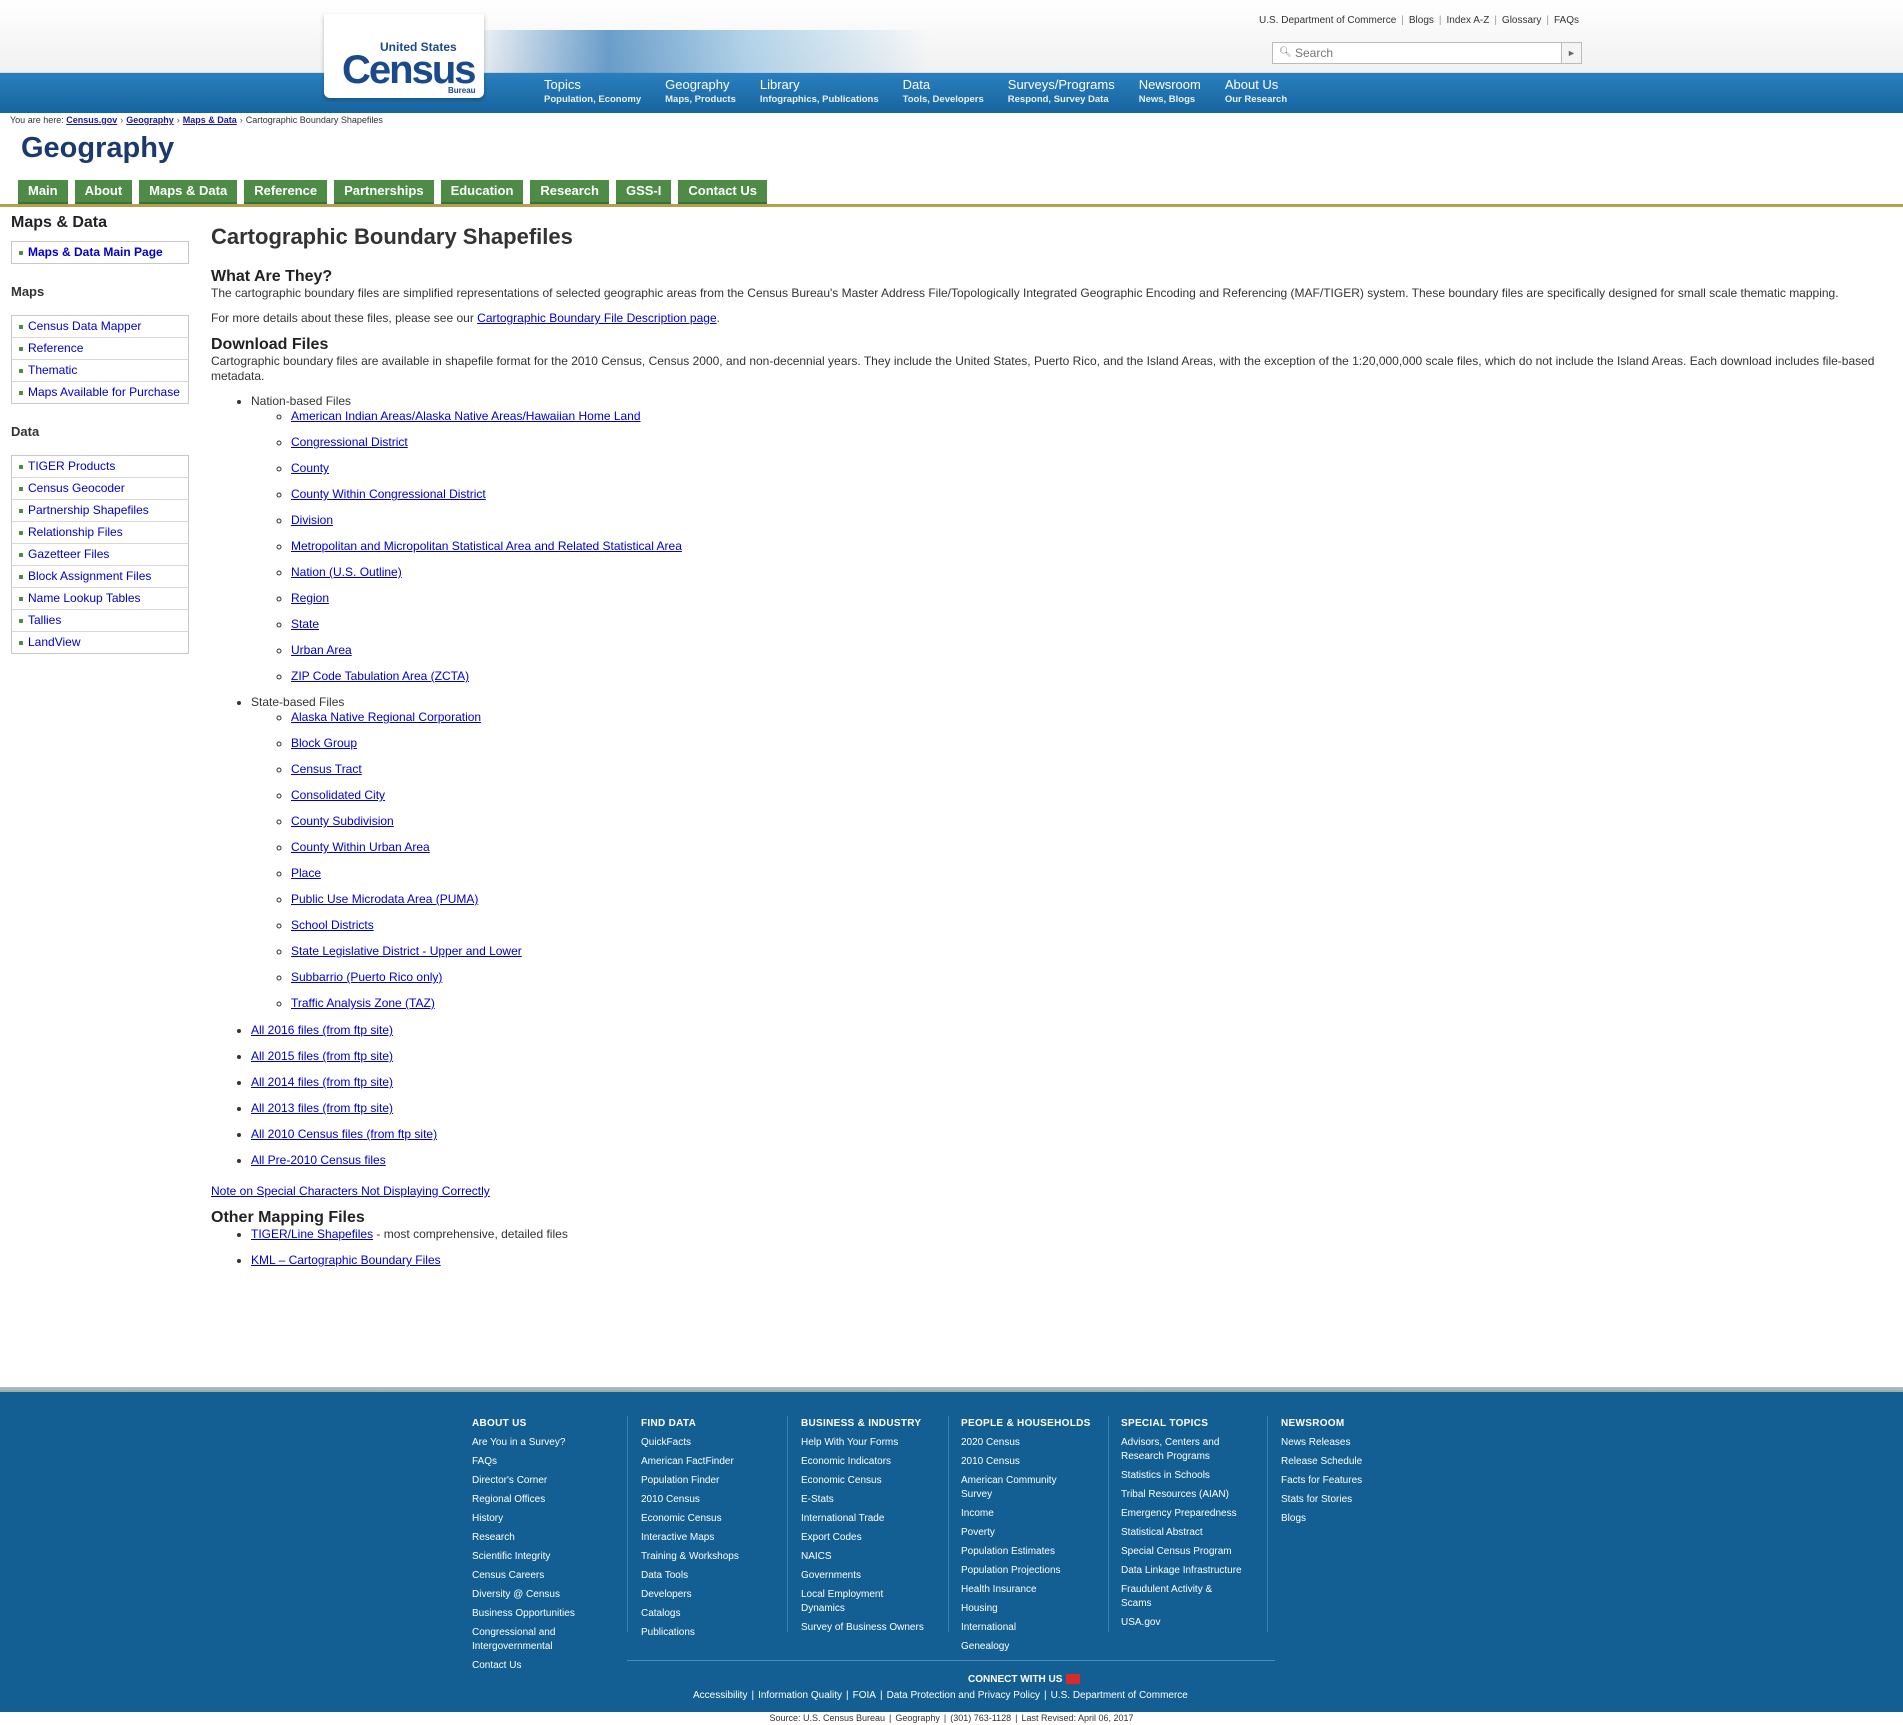  What do you see at coordinates (100, 533) in the screenshot?
I see `sidebar-item-relationship-files: Relationship Files` at bounding box center [100, 533].